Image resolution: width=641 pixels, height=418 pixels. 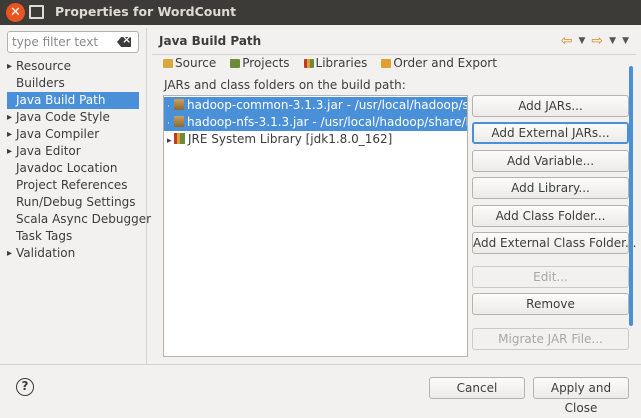 I want to click on filter-input, so click(x=62, y=42).